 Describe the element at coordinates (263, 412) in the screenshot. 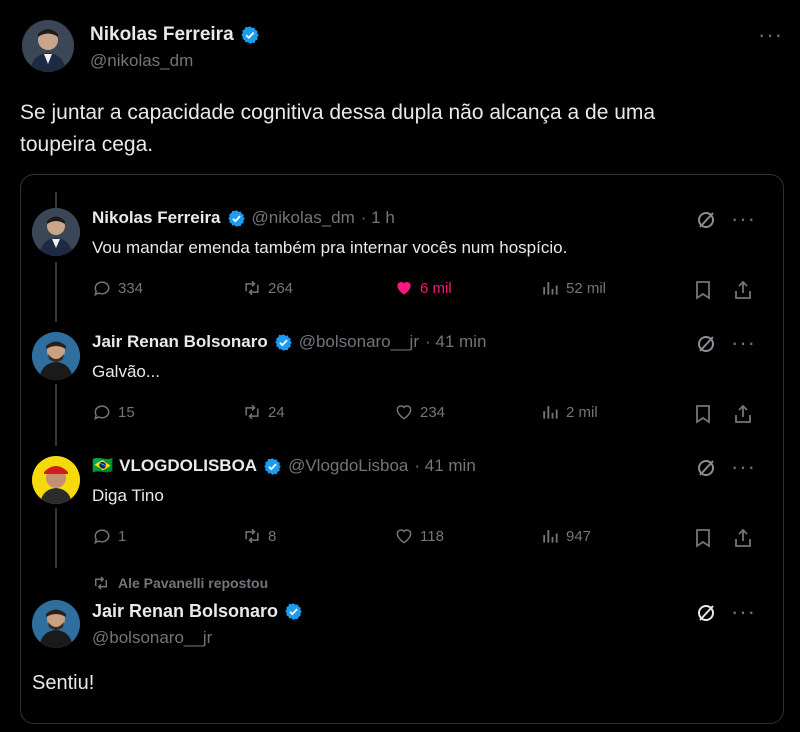

I see `retweet-button: 24` at that location.